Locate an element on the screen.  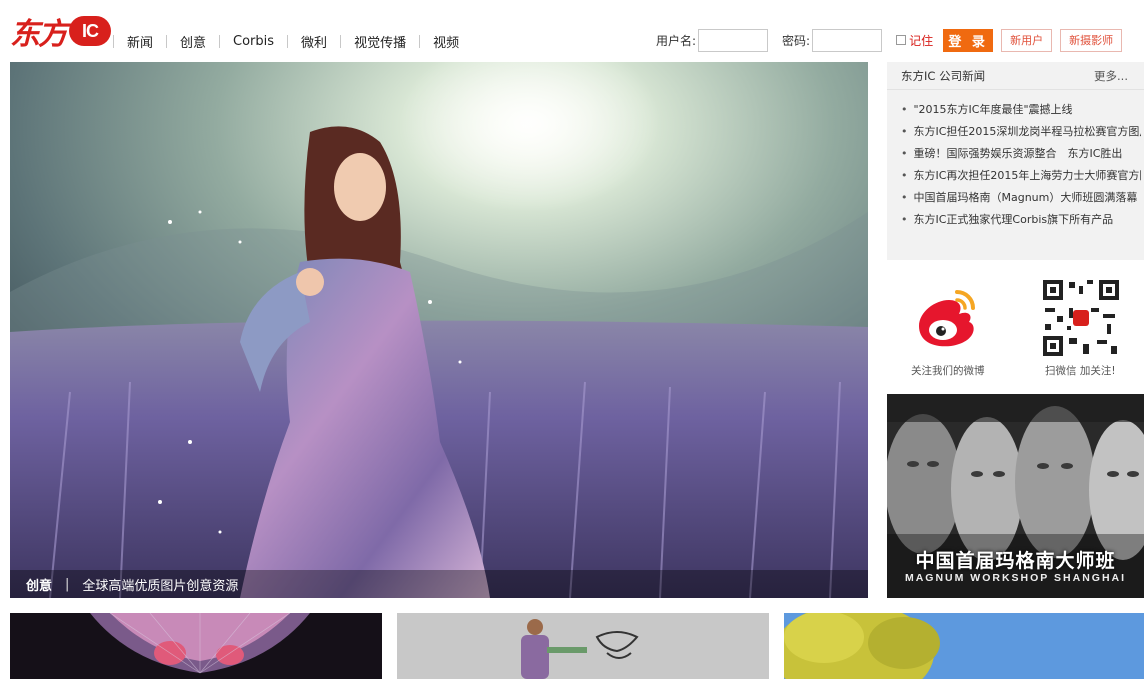
news-item: 东方IC再次担任2015年上海劳力士大师赛官方图片 is located at coordinates (1021, 176).